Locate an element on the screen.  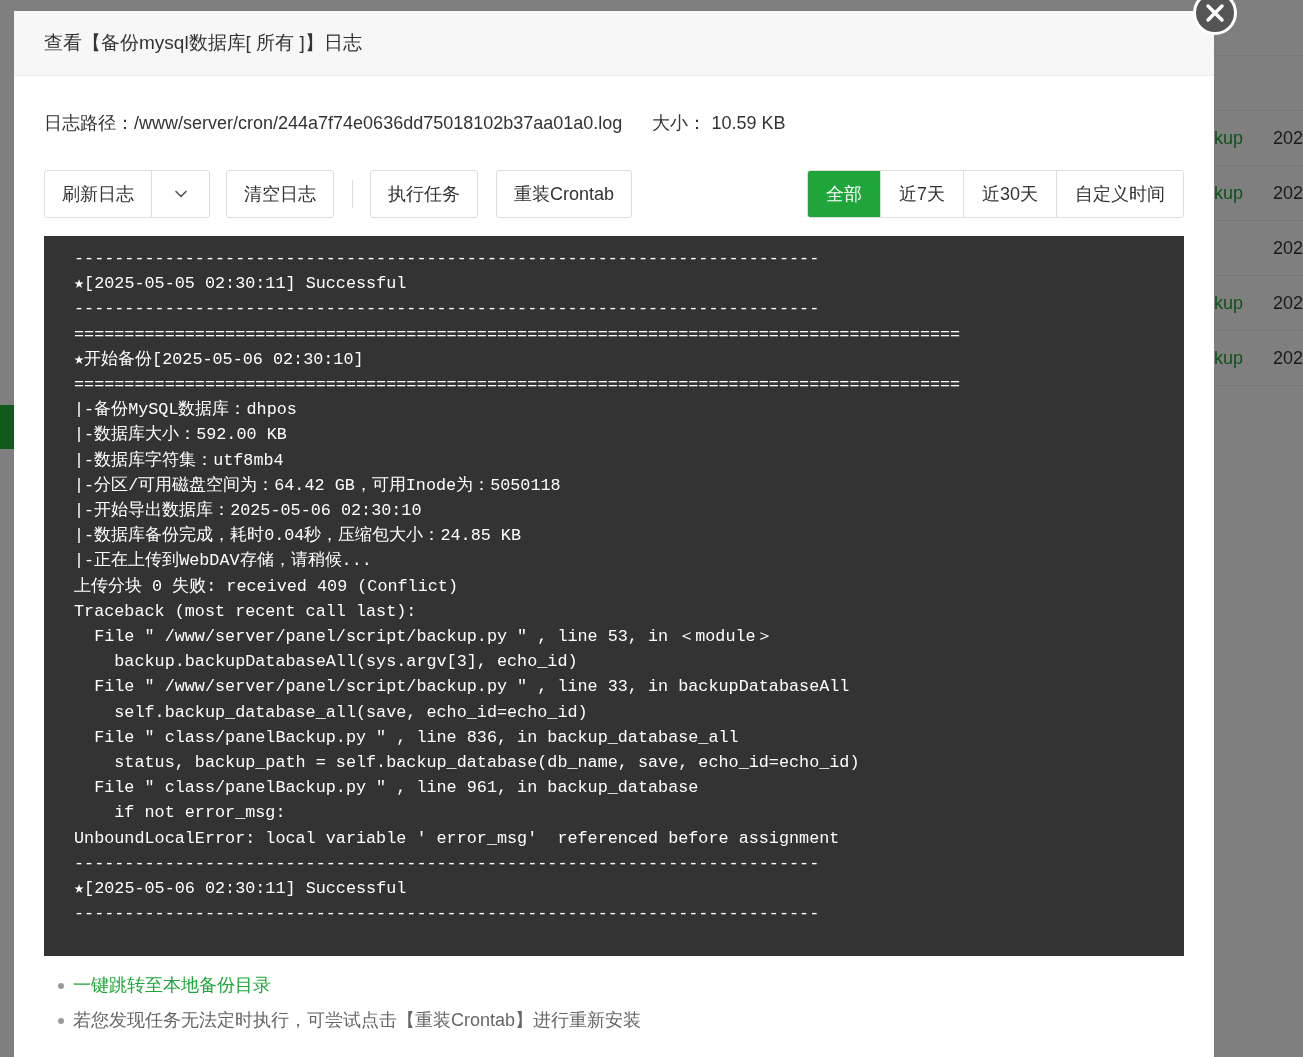
side-button is located at coordinates (7, 427).